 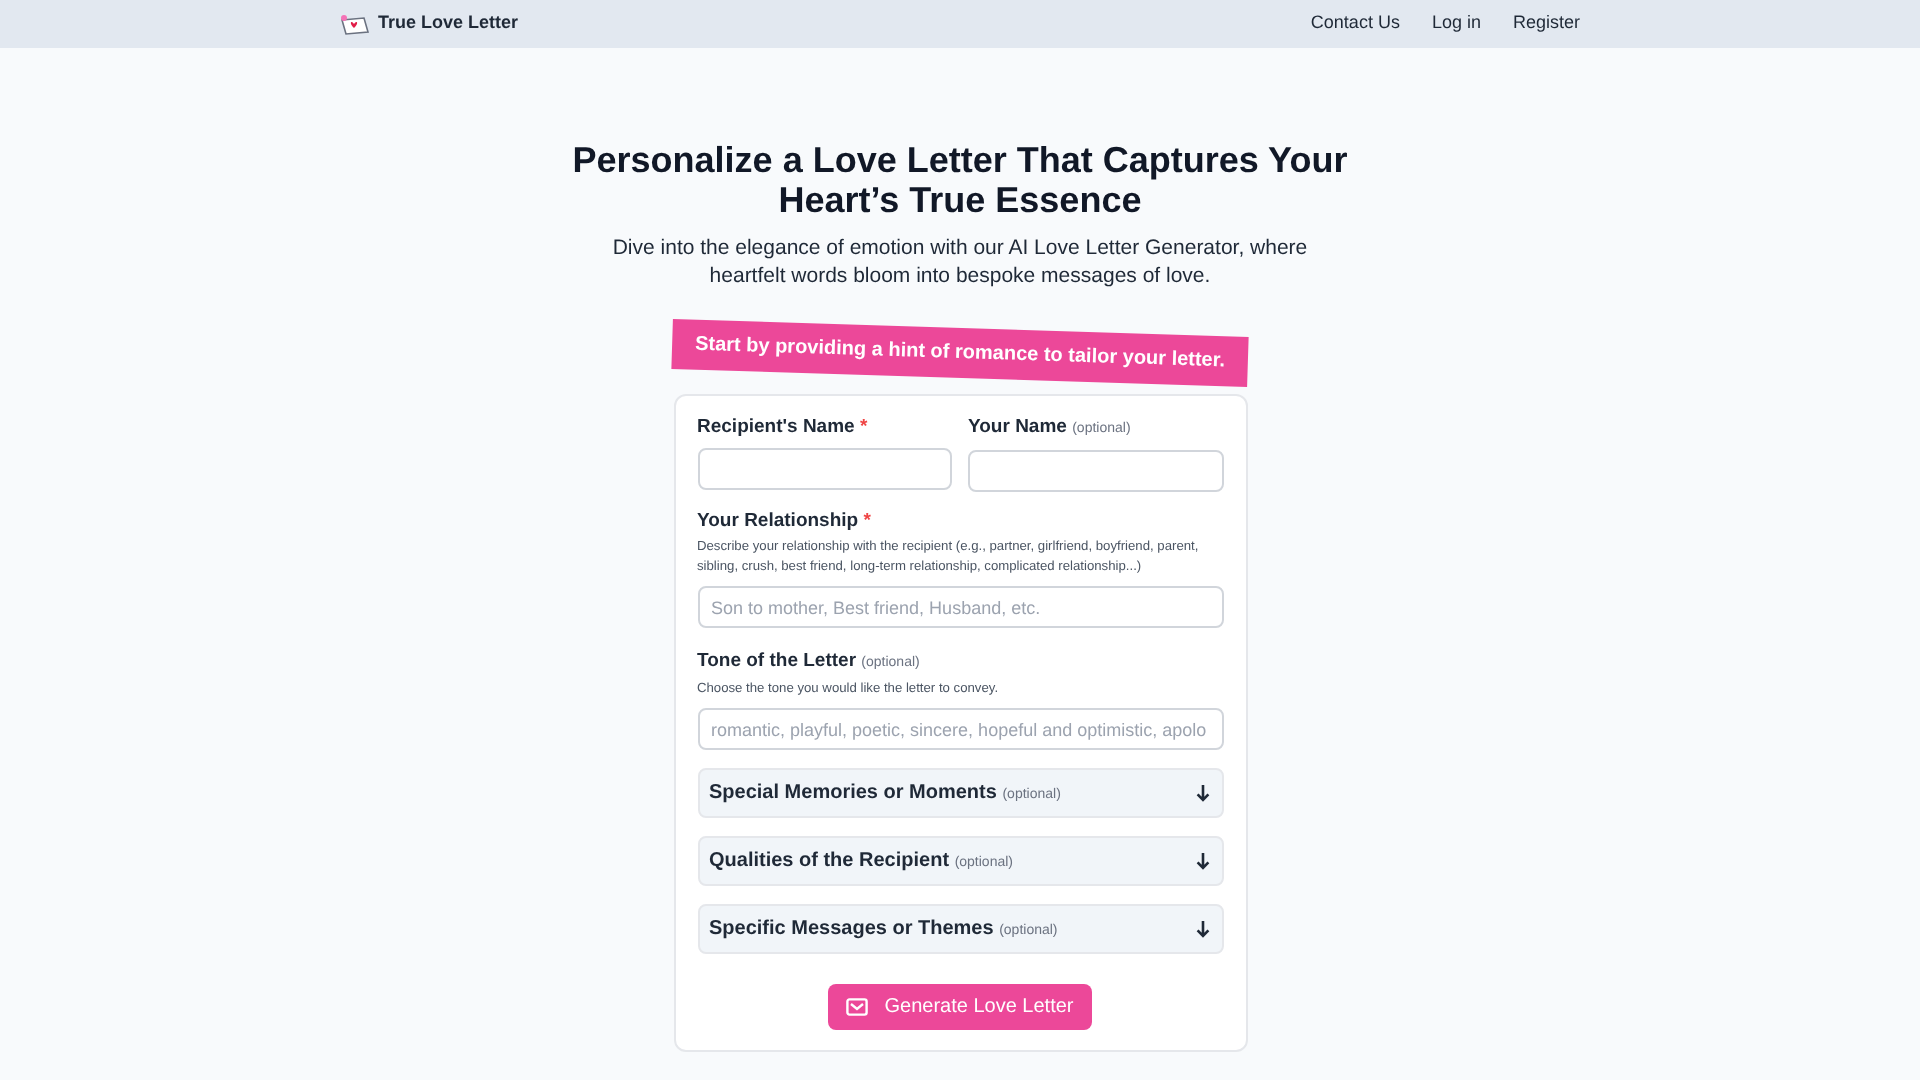 I want to click on field-label: Recipient's Name *, so click(x=783, y=428).